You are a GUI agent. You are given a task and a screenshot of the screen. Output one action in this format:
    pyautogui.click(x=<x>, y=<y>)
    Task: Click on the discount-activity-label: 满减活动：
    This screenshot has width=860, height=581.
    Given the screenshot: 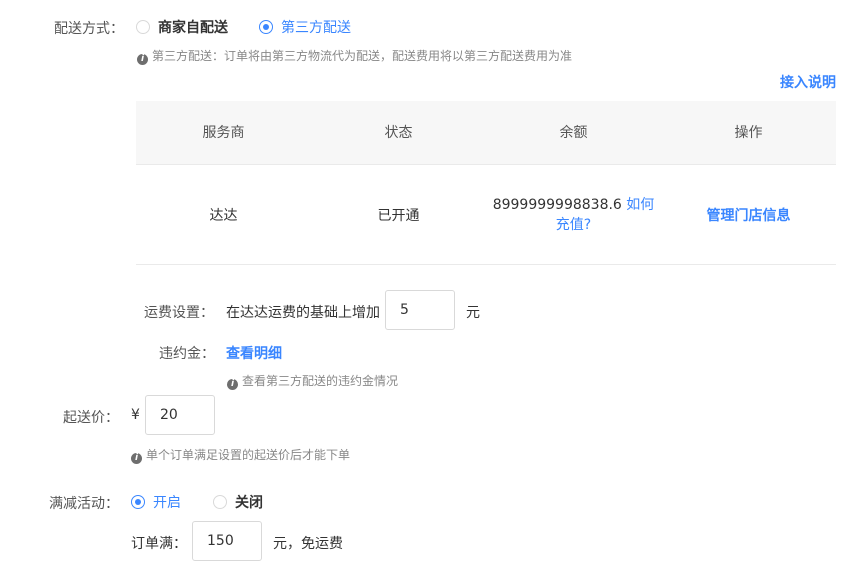 What is the action you would take?
    pyautogui.click(x=84, y=504)
    